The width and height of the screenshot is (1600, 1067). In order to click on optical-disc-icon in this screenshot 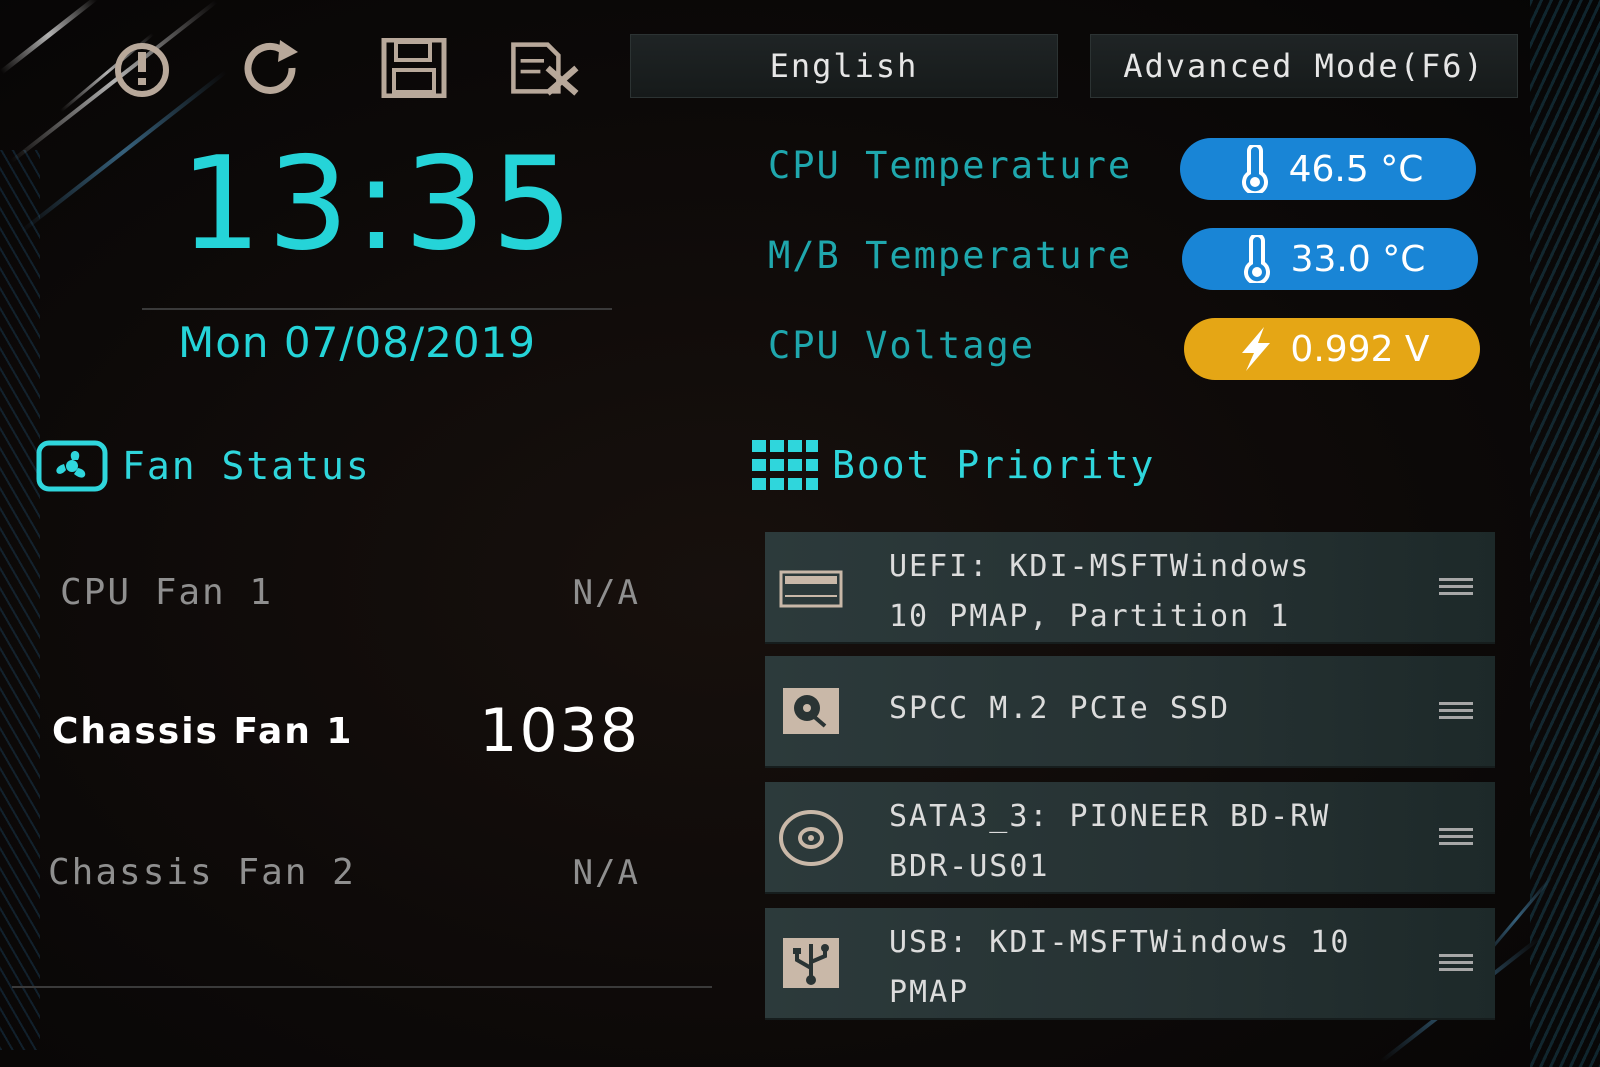, I will do `click(811, 838)`.